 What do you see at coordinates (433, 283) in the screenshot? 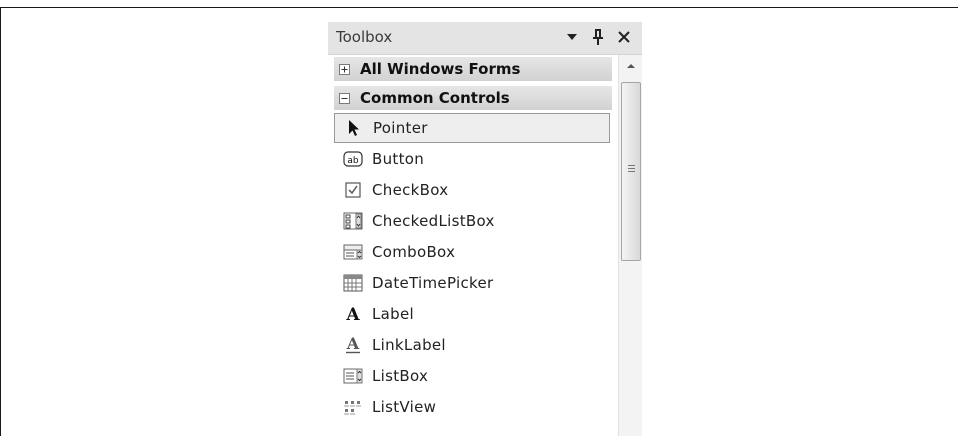
I see `item-label: DateTimePicker` at bounding box center [433, 283].